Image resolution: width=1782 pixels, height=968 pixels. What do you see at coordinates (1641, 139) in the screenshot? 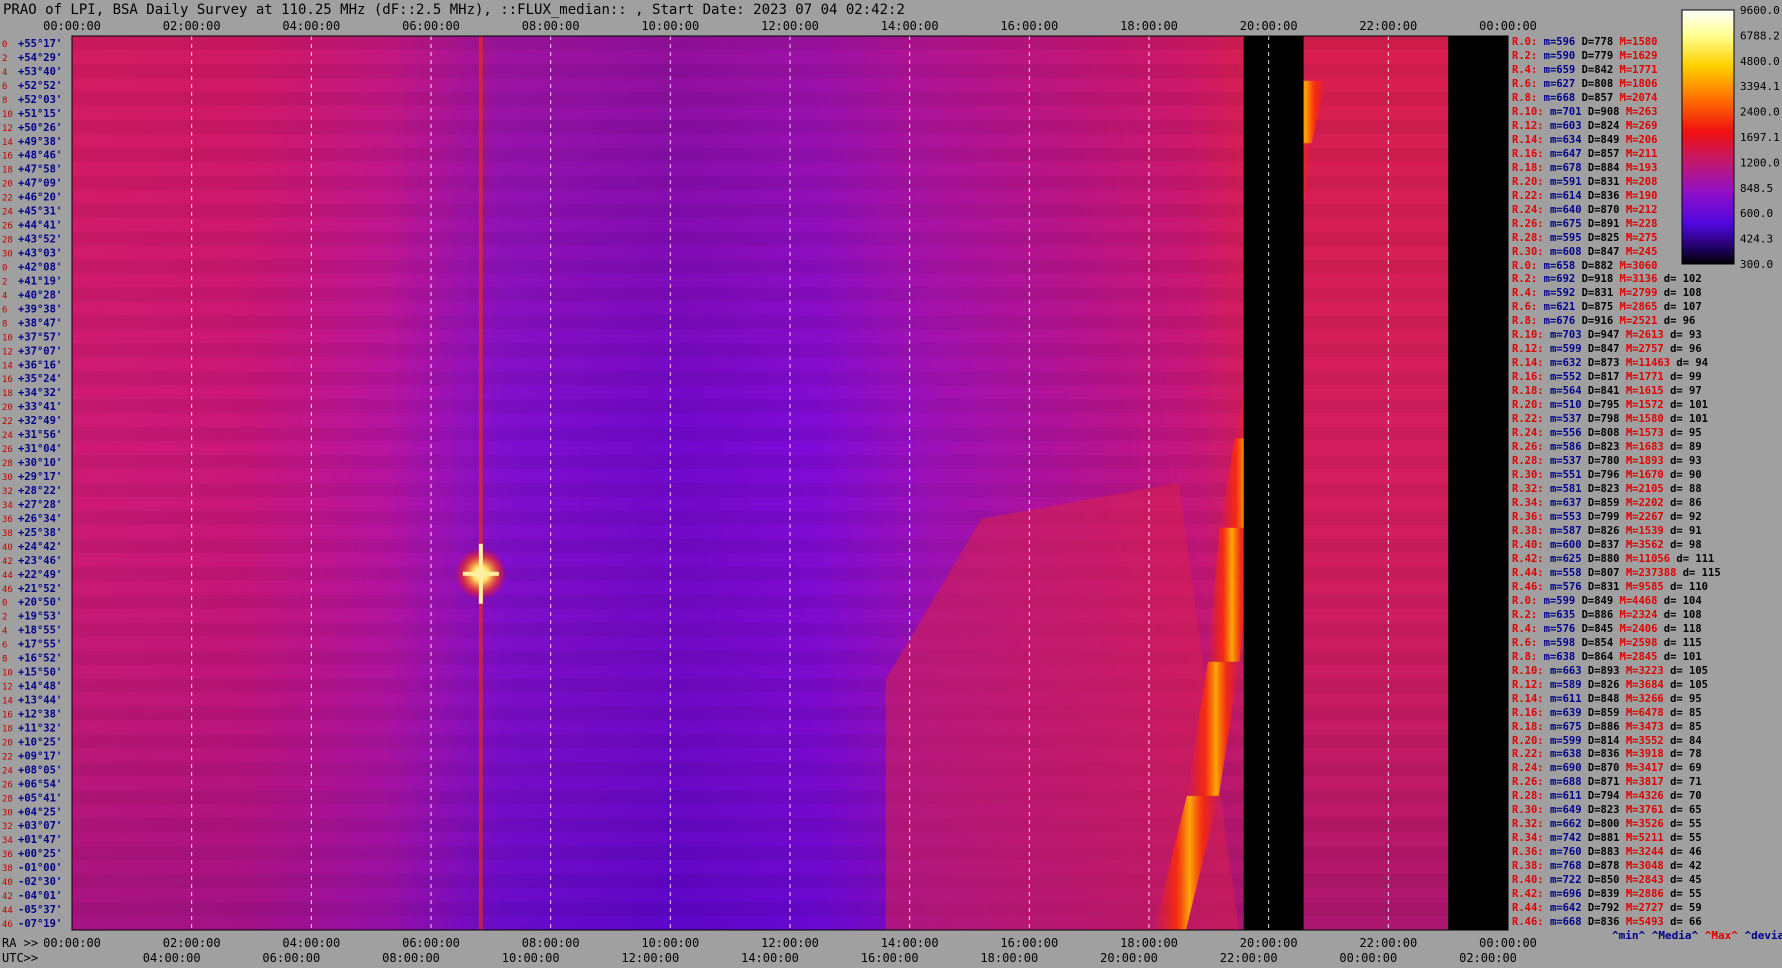
I see `row-stat-x: M=206` at bounding box center [1641, 139].